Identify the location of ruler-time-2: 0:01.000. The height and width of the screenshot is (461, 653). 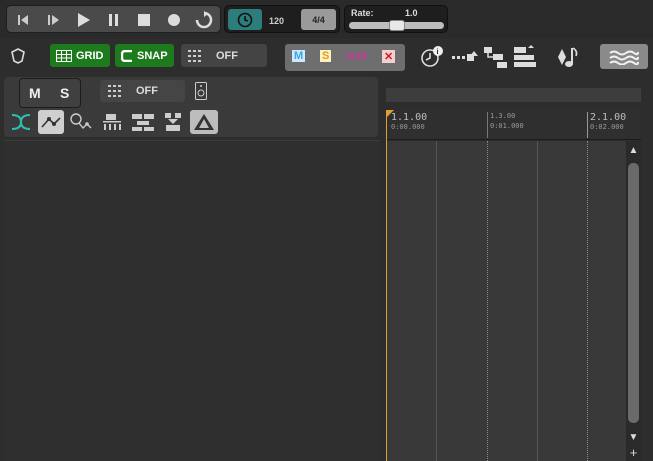
(507, 126).